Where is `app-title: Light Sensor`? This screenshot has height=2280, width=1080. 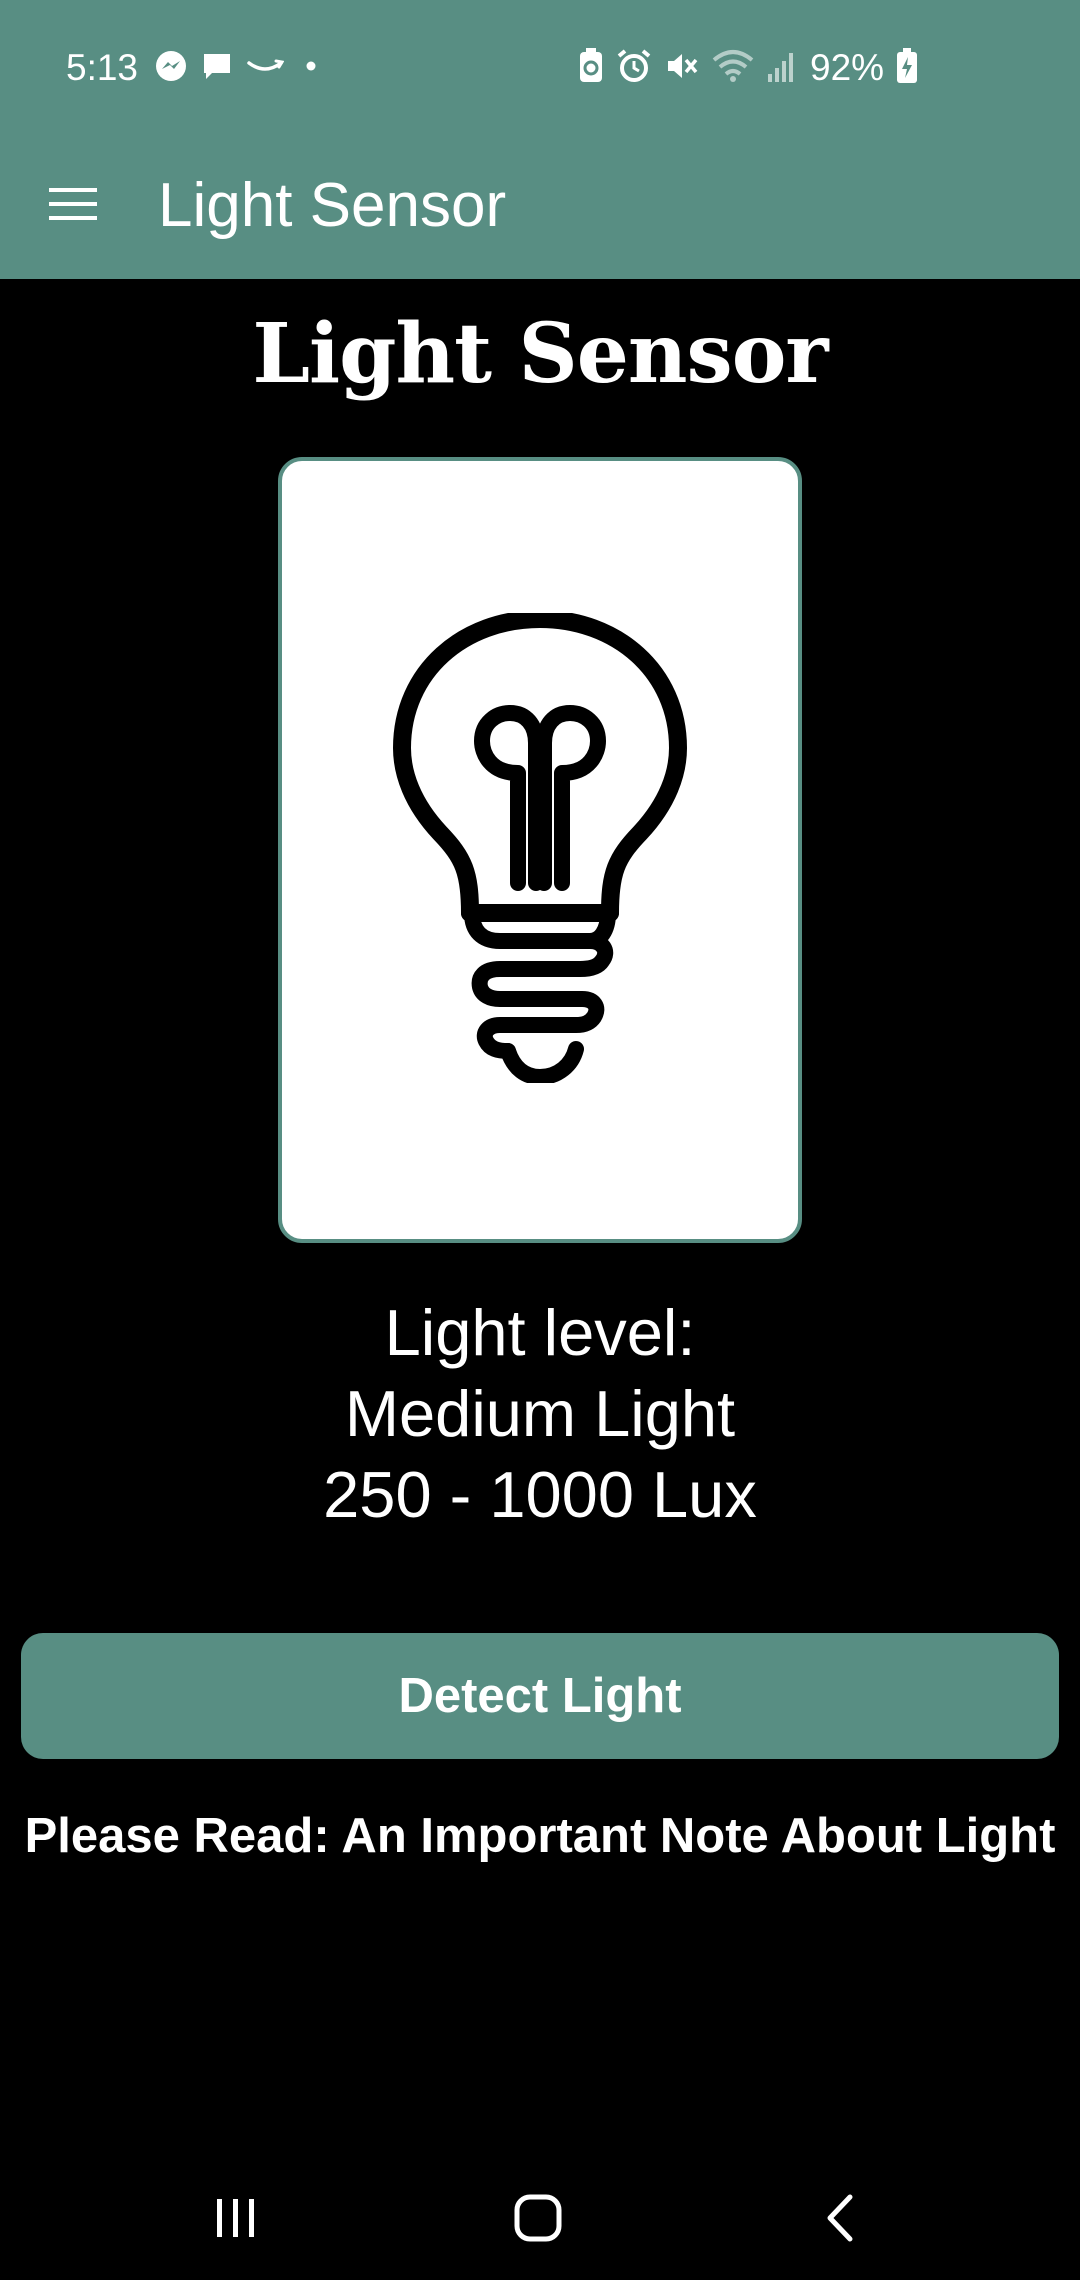 app-title: Light Sensor is located at coordinates (332, 205).